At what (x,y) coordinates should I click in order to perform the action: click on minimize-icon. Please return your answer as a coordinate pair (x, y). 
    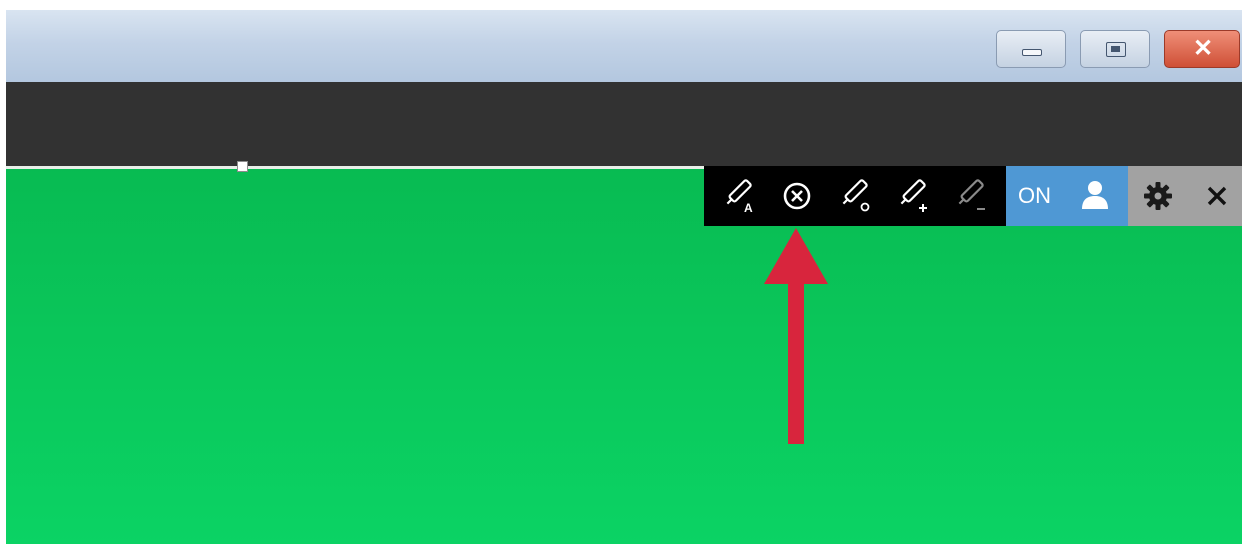
    Looking at the image, I should click on (1032, 52).